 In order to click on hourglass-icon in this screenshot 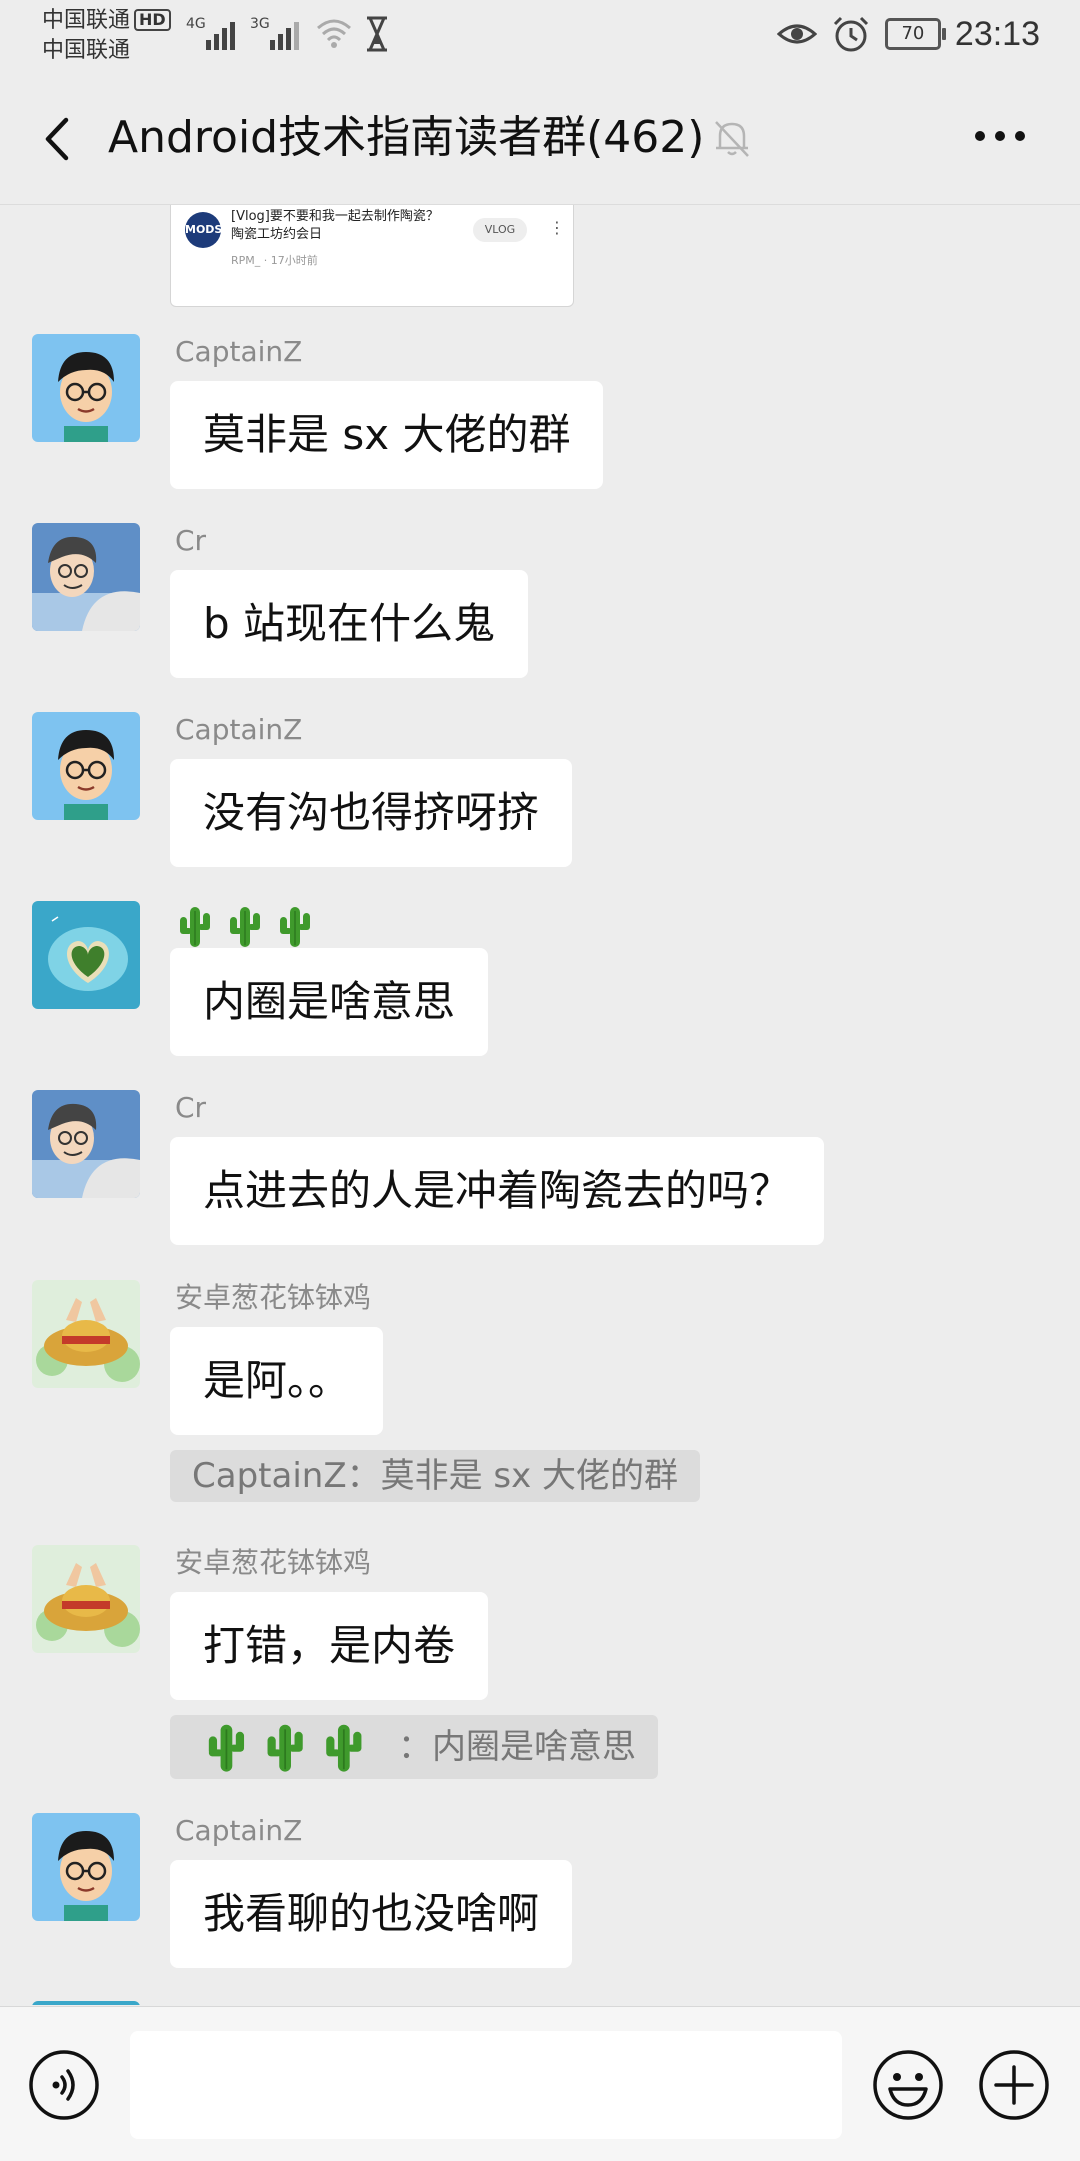, I will do `click(377, 34)`.